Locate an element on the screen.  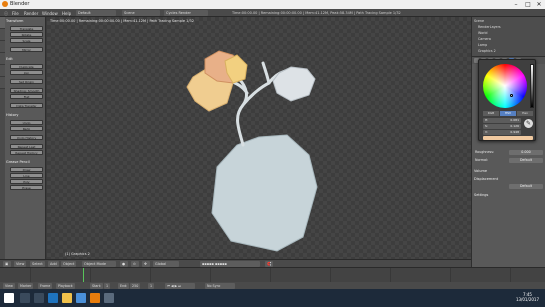
gp-line-button: Line is located at coordinates (26, 175).